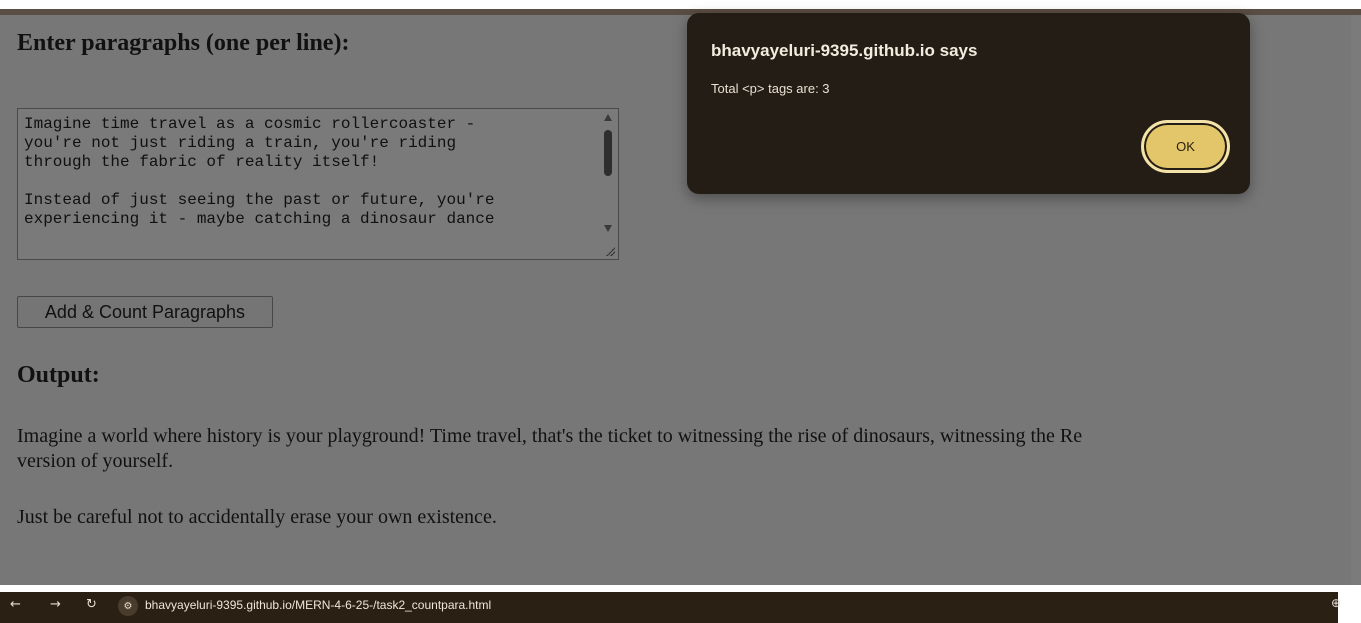 This screenshot has width=1361, height=623. What do you see at coordinates (95, 461) in the screenshot?
I see `output-paragraph-continued: version of yourself.` at bounding box center [95, 461].